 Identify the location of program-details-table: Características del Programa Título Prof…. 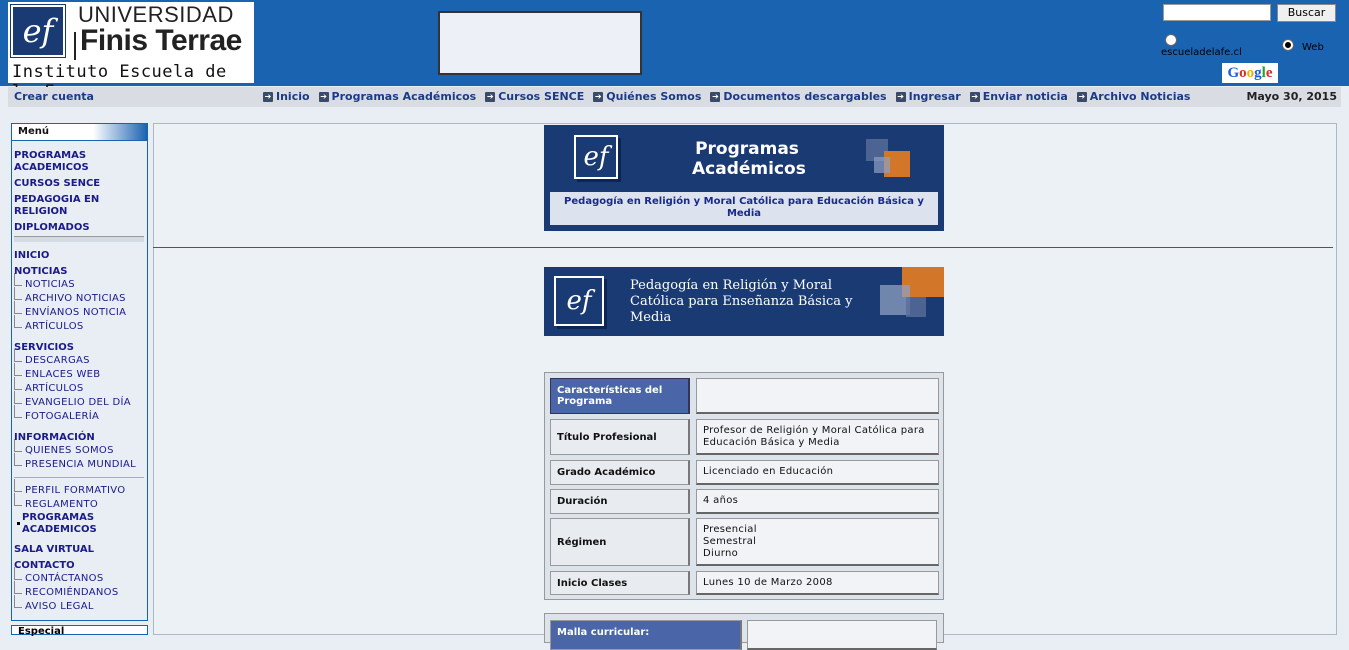
(744, 486).